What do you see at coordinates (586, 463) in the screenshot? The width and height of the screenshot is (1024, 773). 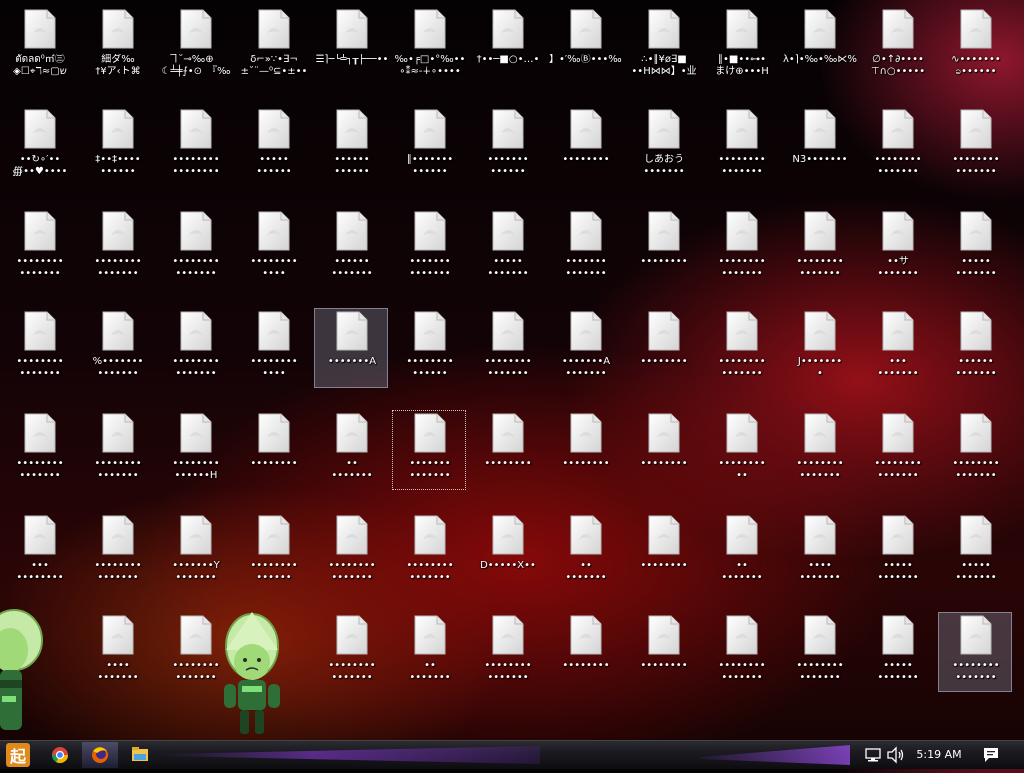 I see `desktop-file-label: ••••••••` at bounding box center [586, 463].